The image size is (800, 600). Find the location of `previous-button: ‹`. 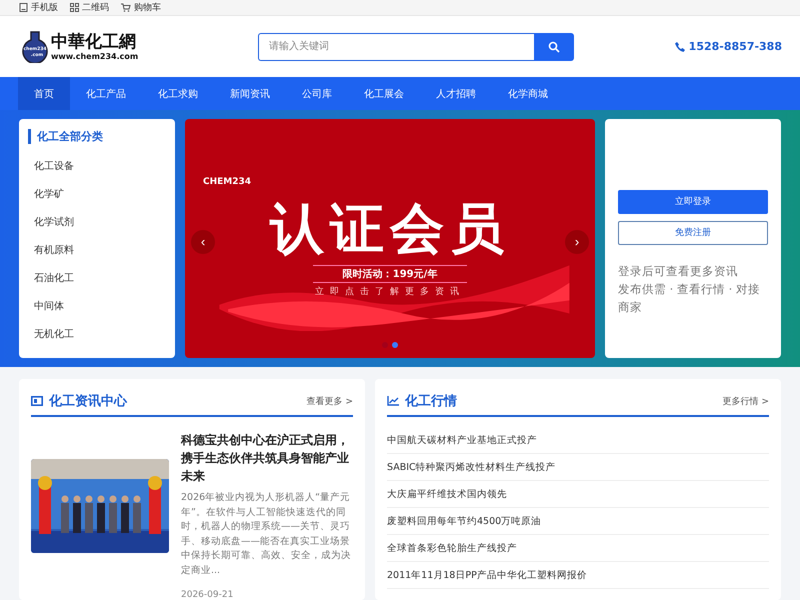

previous-button: ‹ is located at coordinates (203, 242).